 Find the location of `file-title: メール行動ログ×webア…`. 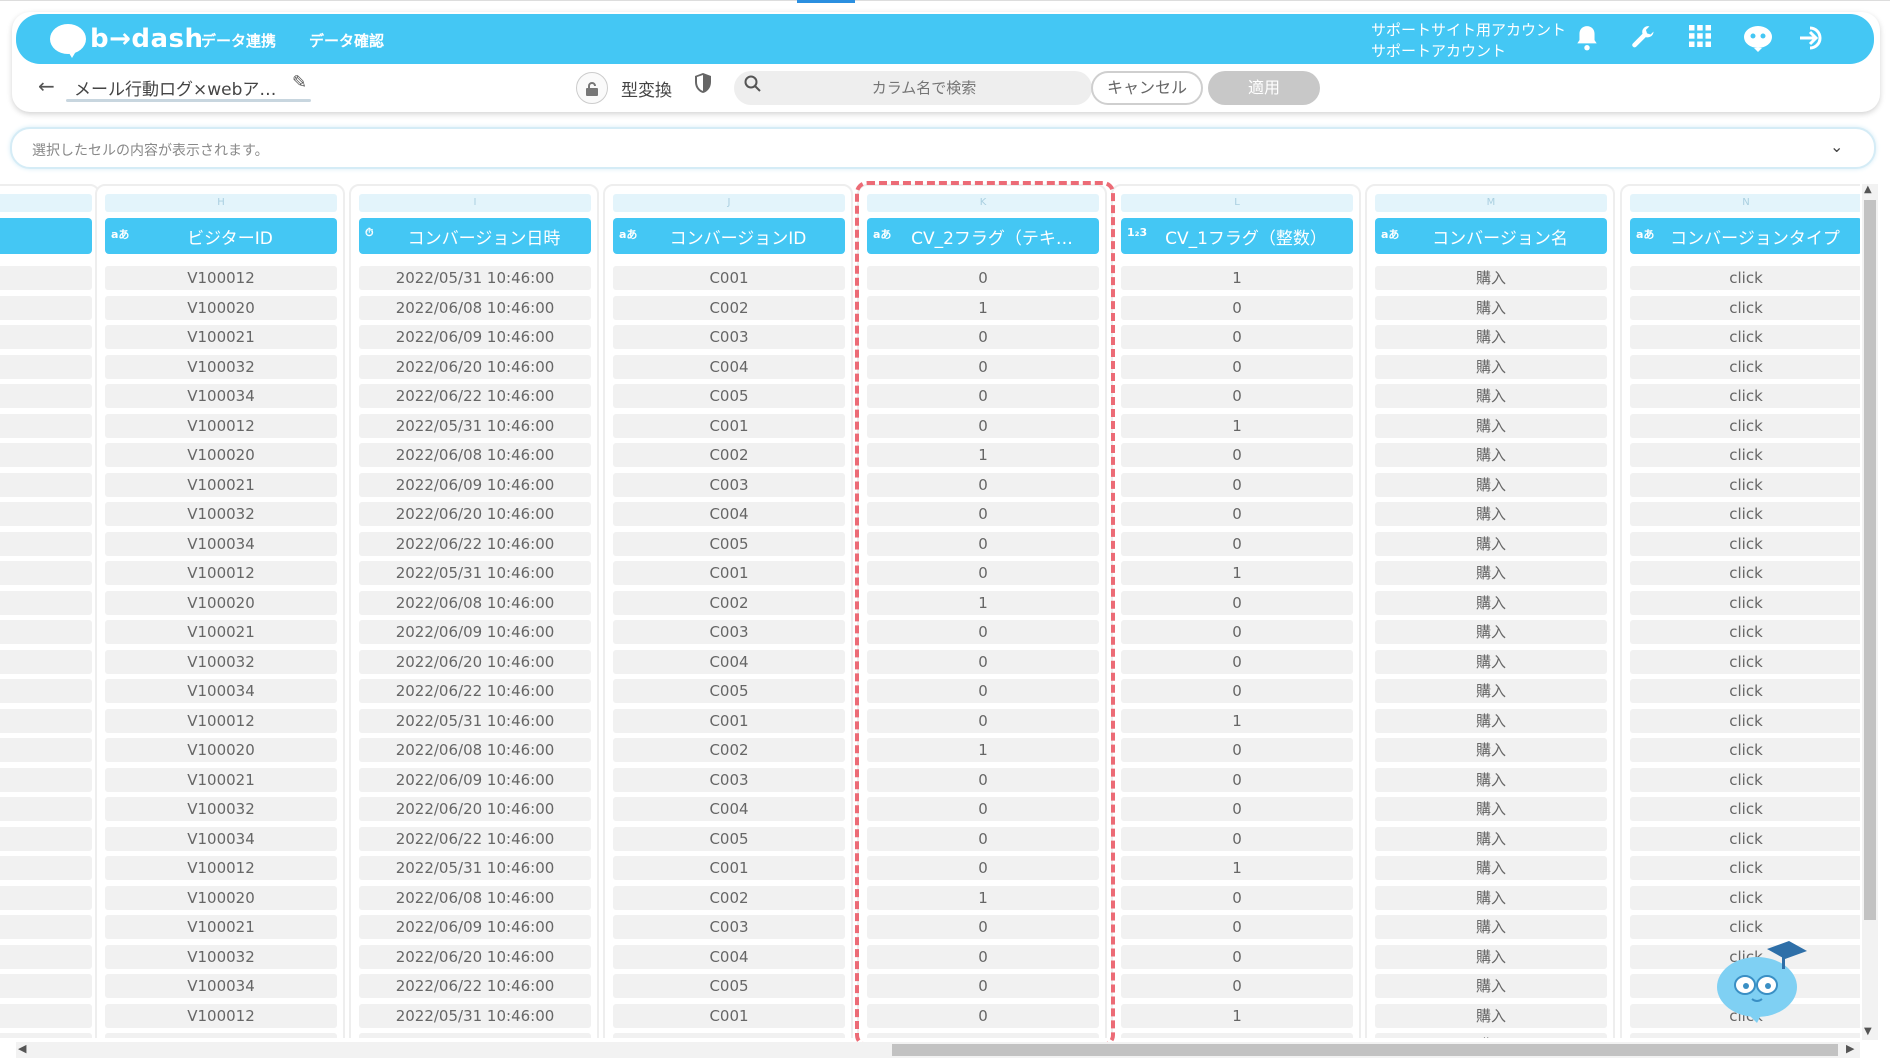

file-title: メール行動ログ×webア… is located at coordinates (175, 87).